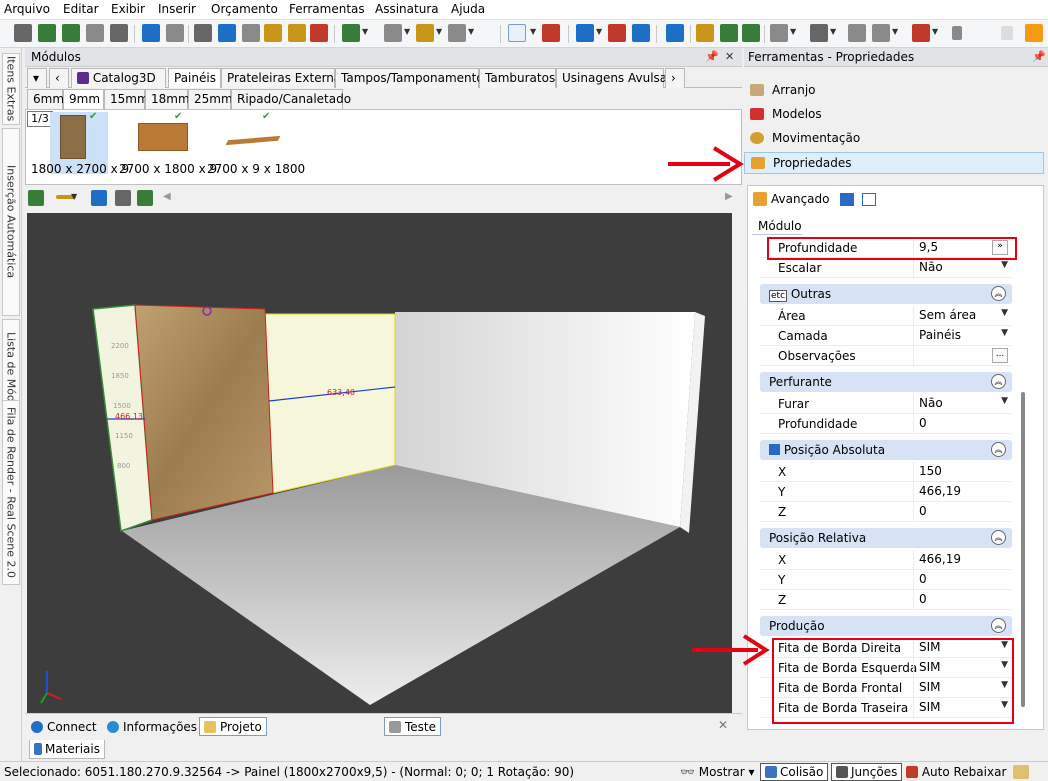  What do you see at coordinates (251, 33) in the screenshot?
I see `paste-icon` at bounding box center [251, 33].